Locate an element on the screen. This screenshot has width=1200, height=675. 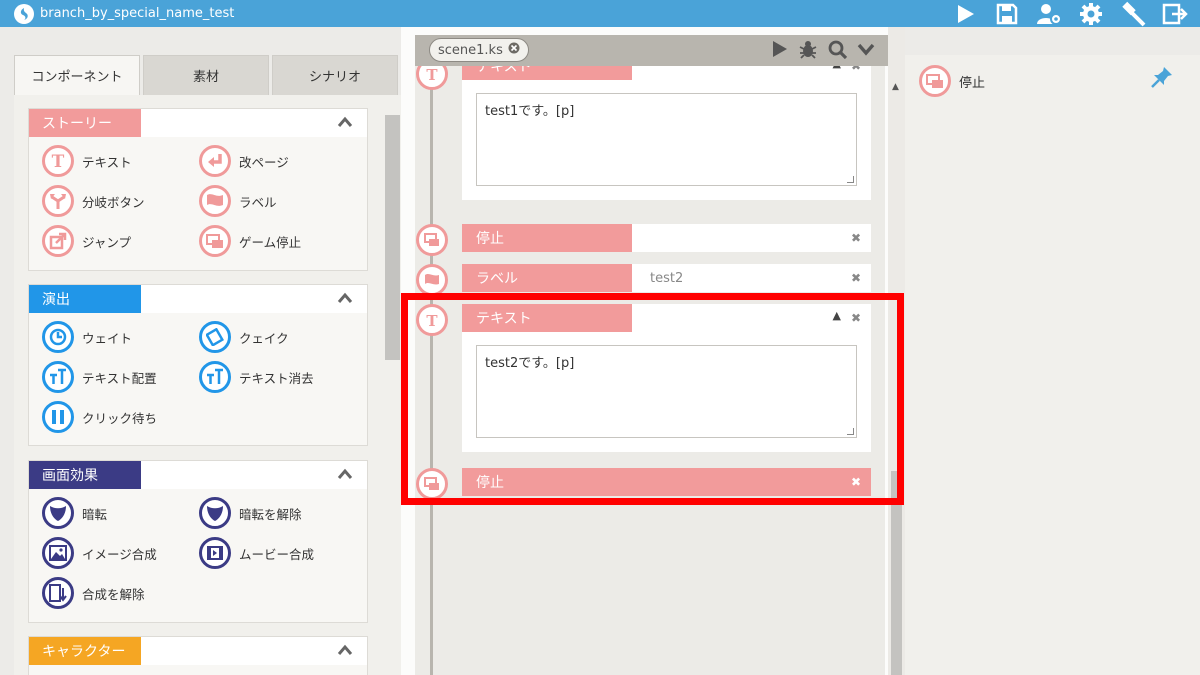
component-label: テキスト配置 is located at coordinates (119, 378).